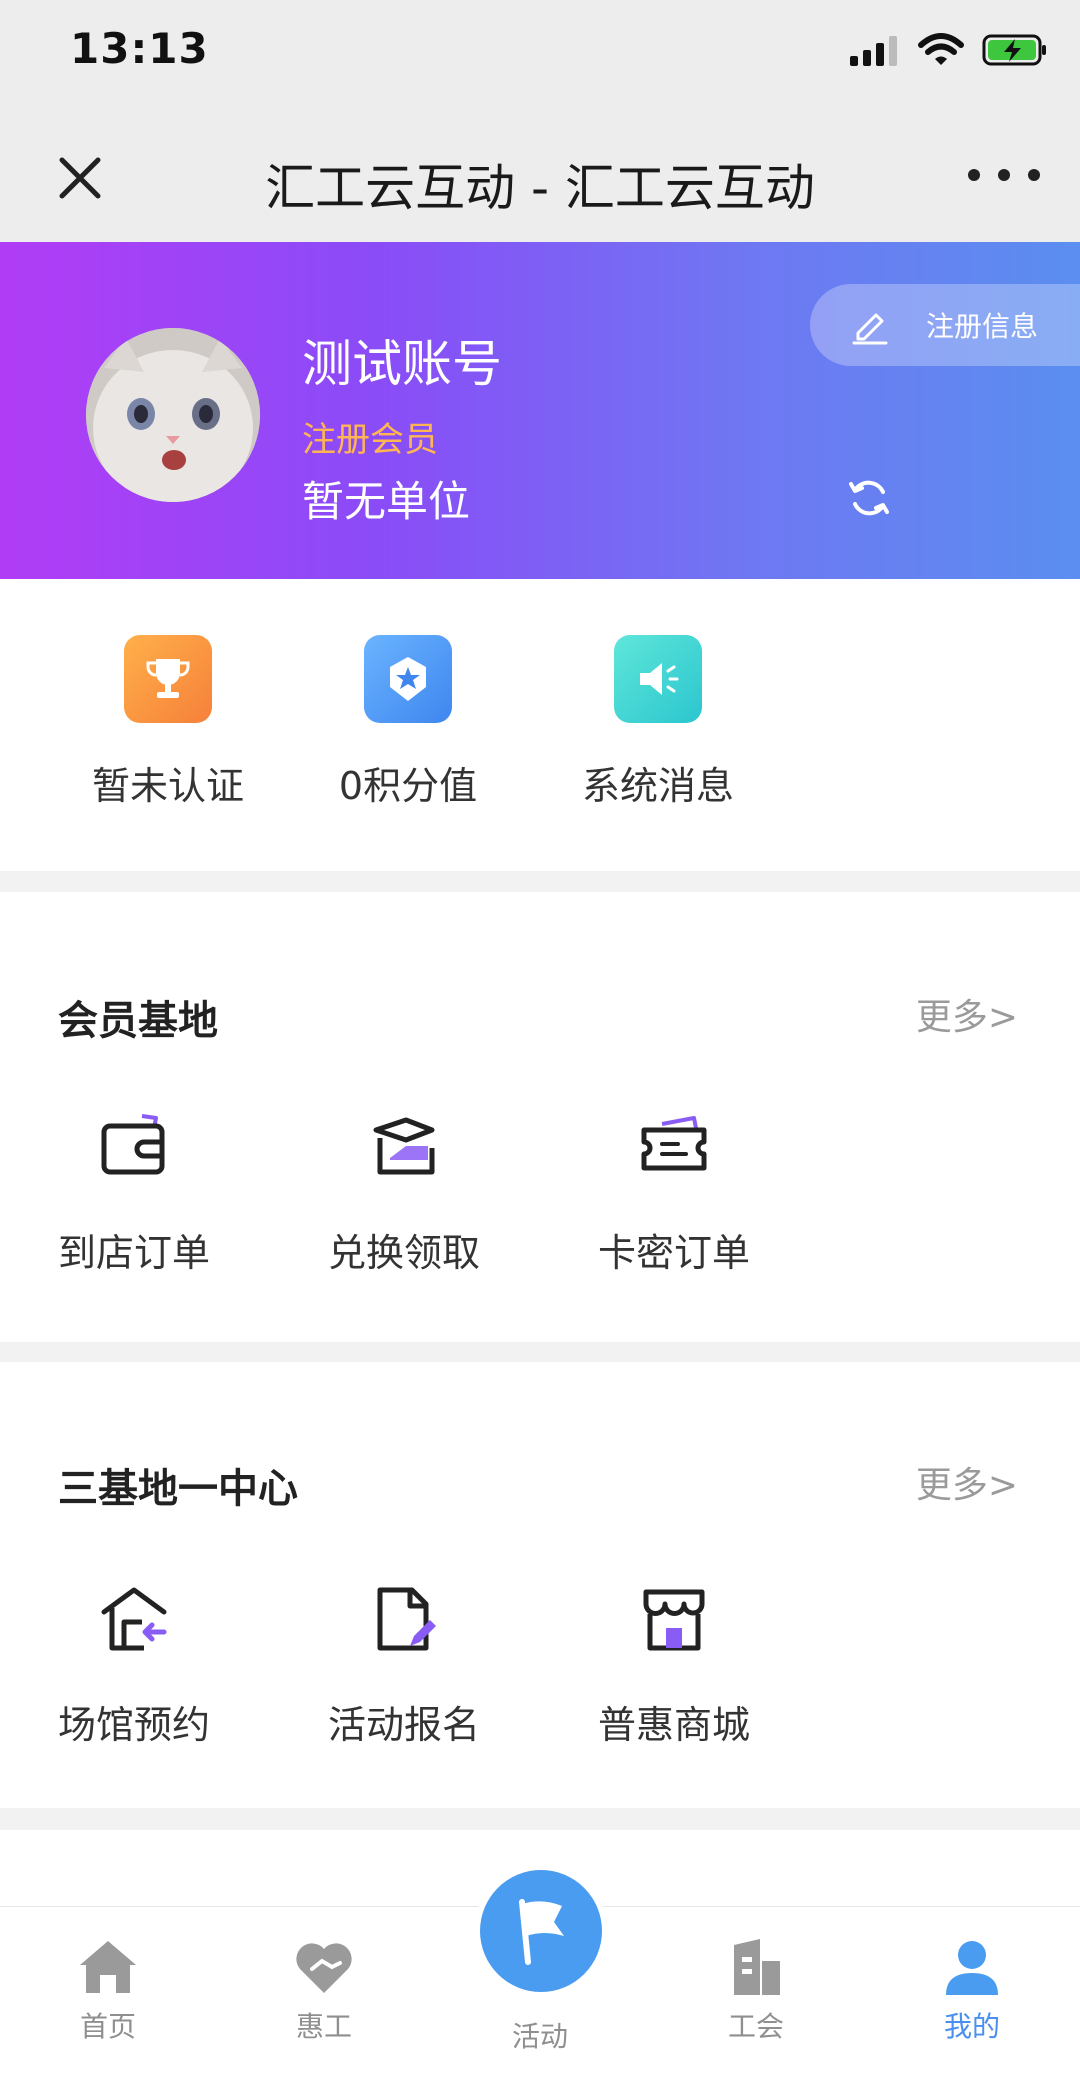 This screenshot has height=2073, width=1080. Describe the element at coordinates (1004, 175) in the screenshot. I see `more-menu-icon` at that location.